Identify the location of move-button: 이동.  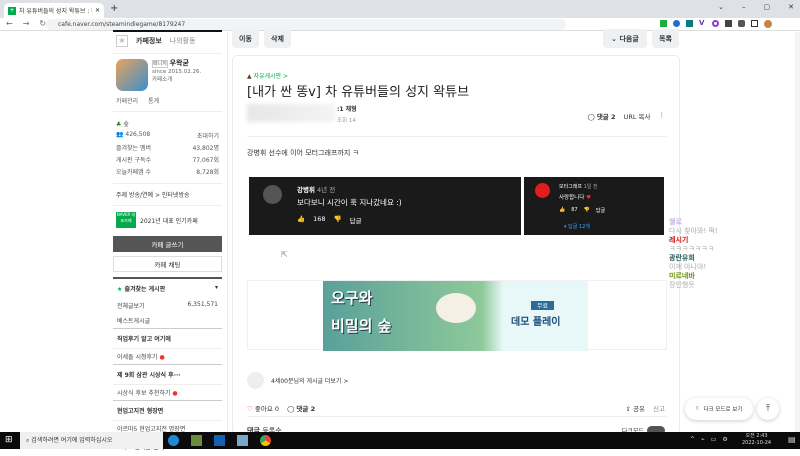
(245, 38).